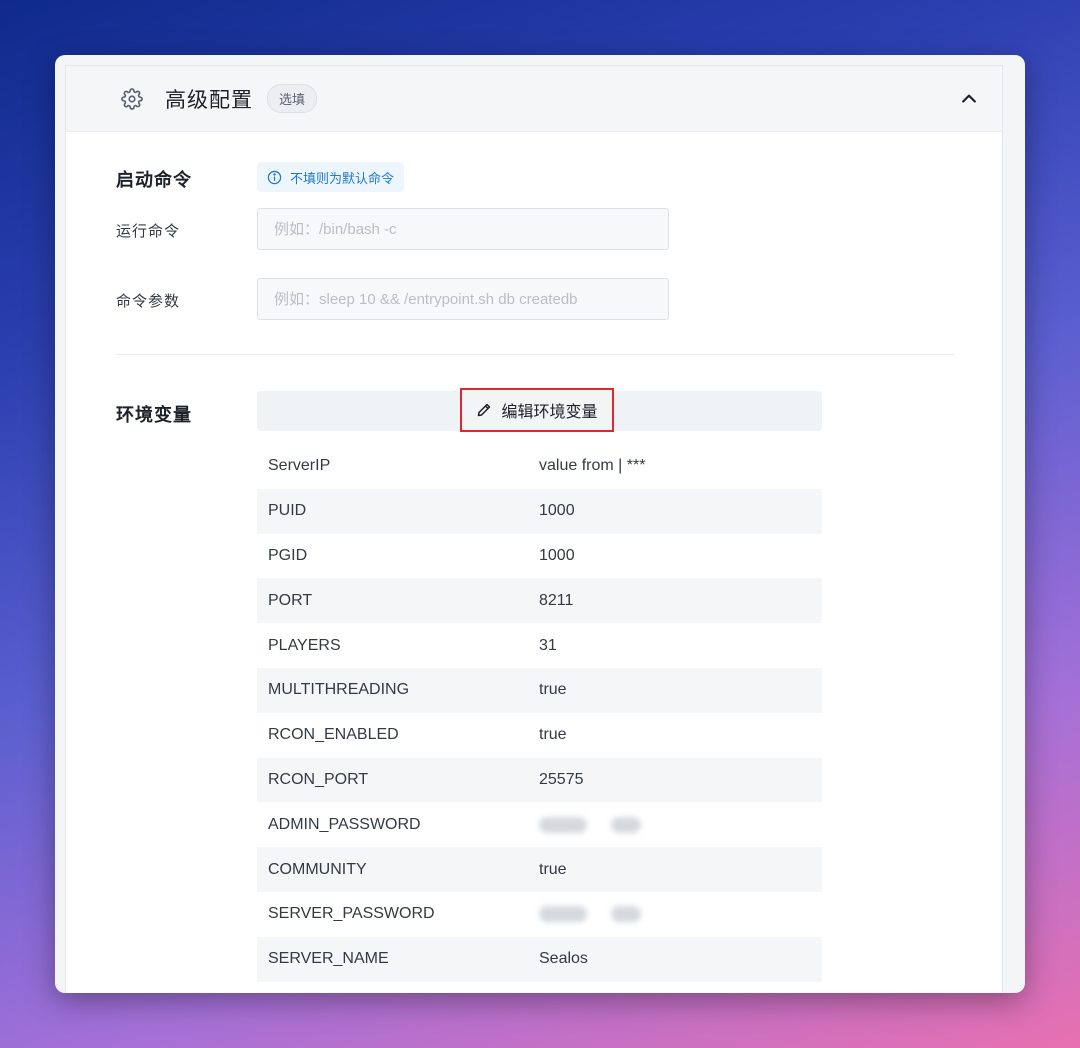 The height and width of the screenshot is (1048, 1080). I want to click on default-command-tip: 不填则为默认命令, so click(331, 177).